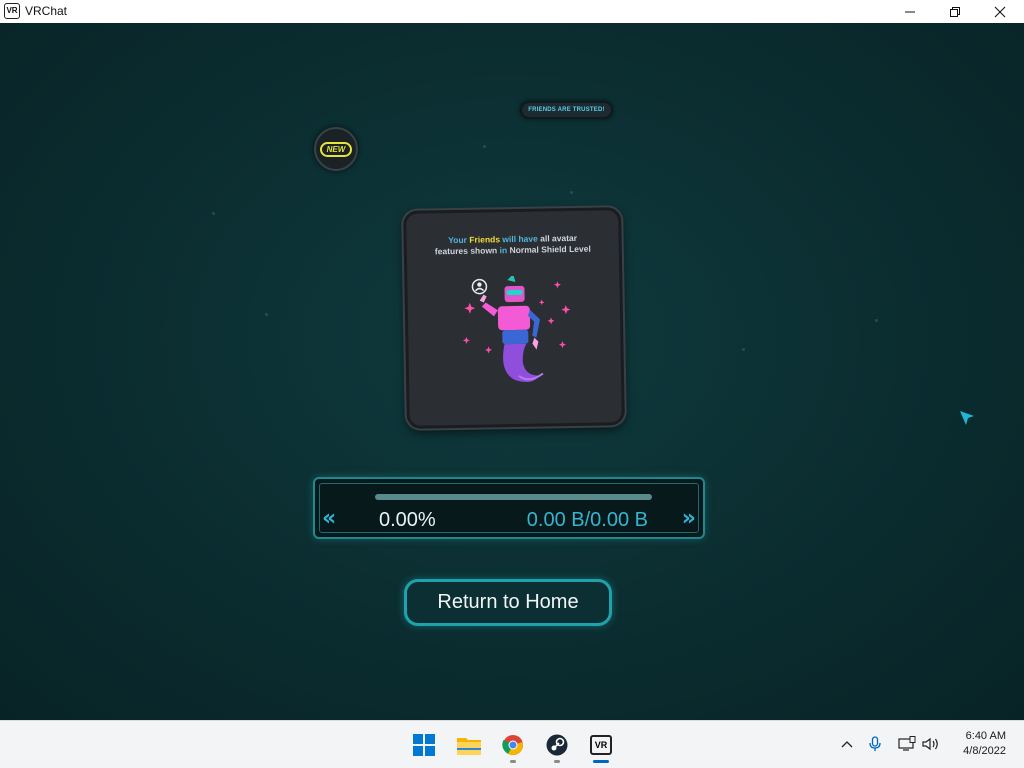 This screenshot has width=1024, height=768. I want to click on return-to-home-button: Return to Home, so click(508, 602).